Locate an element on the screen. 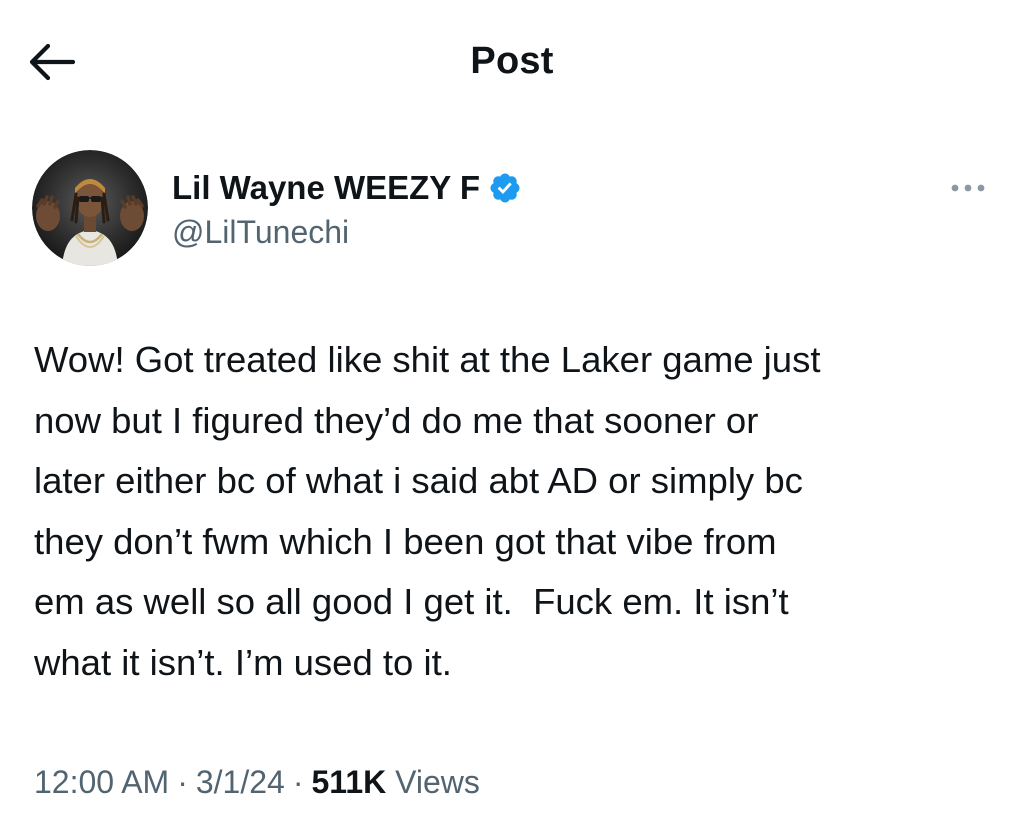 Image resolution: width=1024 pixels, height=822 pixels. post-meta: 12:00 AM · 3/1/24 · 511K Views is located at coordinates (257, 782).